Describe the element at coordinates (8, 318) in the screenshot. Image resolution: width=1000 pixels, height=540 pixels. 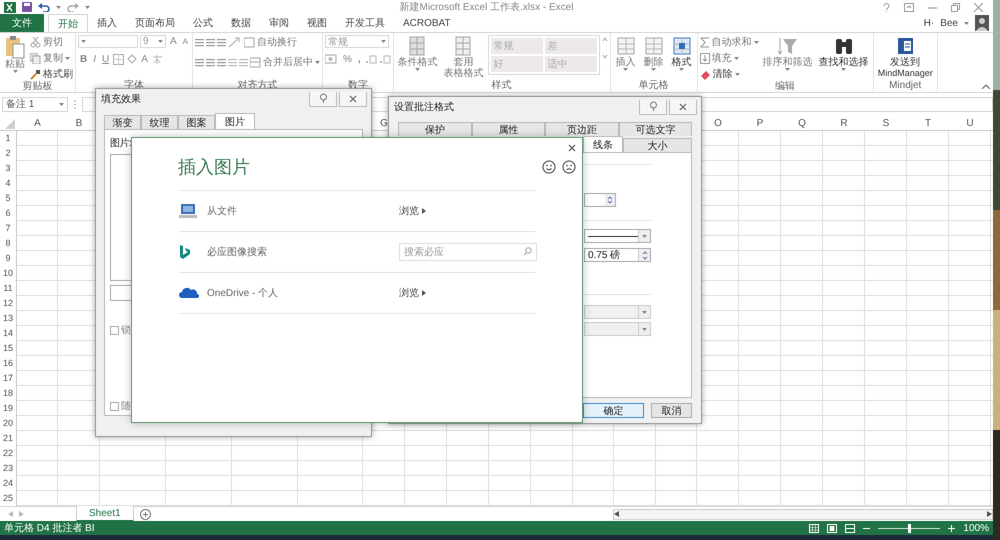
I see `row-header: 13` at that location.